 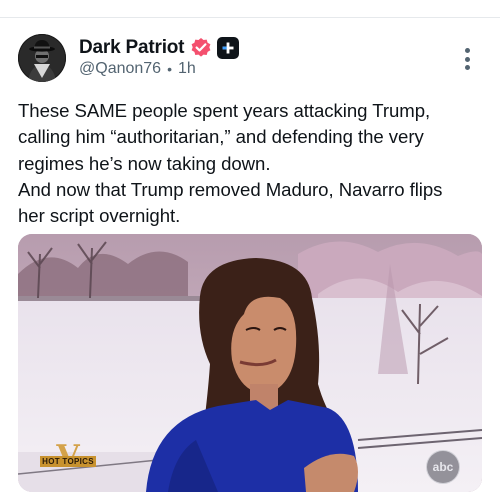 I want to click on more-options-button, so click(x=467, y=59).